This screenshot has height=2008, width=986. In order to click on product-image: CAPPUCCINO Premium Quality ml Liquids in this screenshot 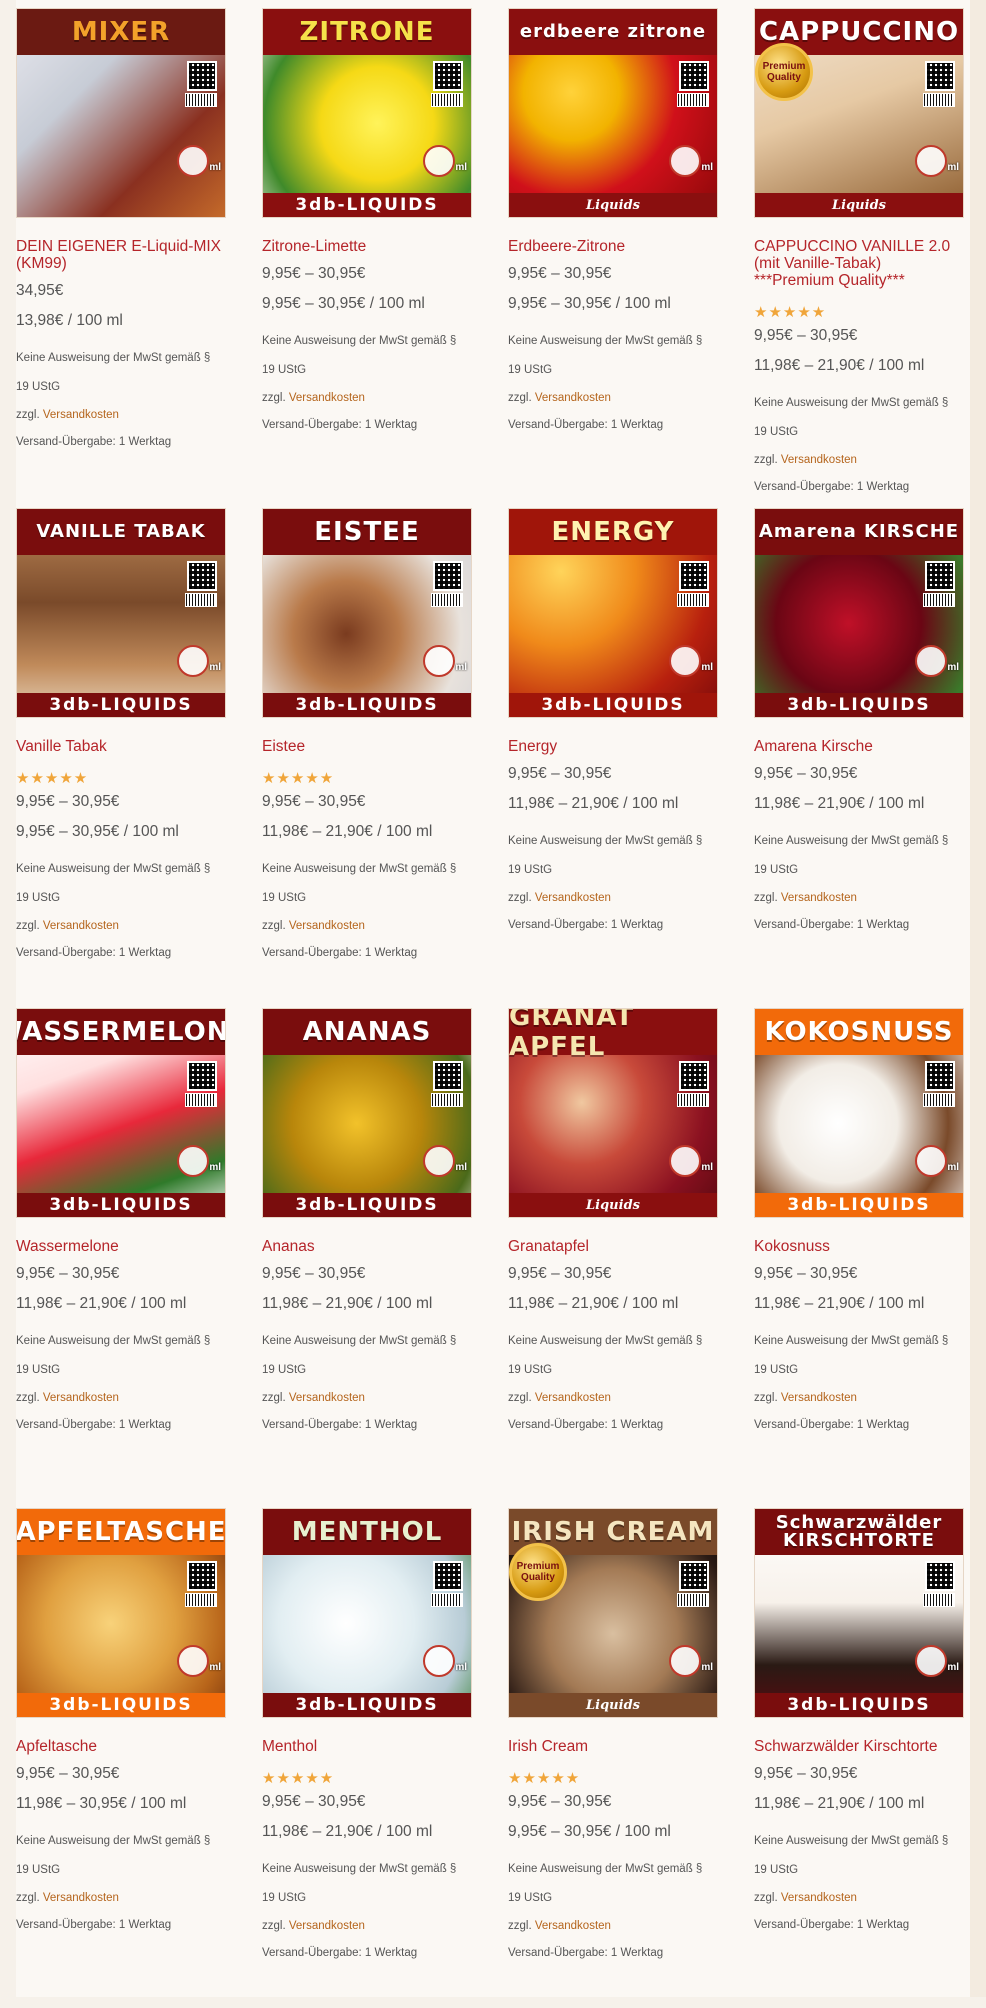, I will do `click(859, 113)`.